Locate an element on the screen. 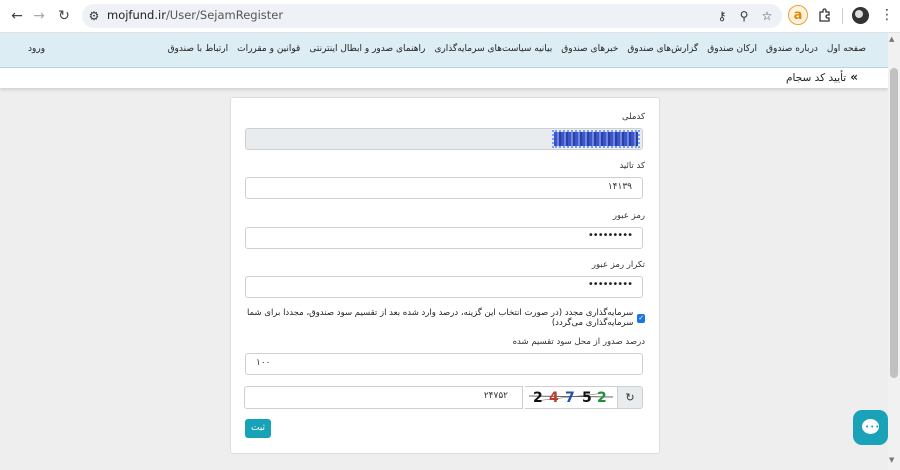  breadcrumb: »تأیید کد سجام is located at coordinates (444, 78).